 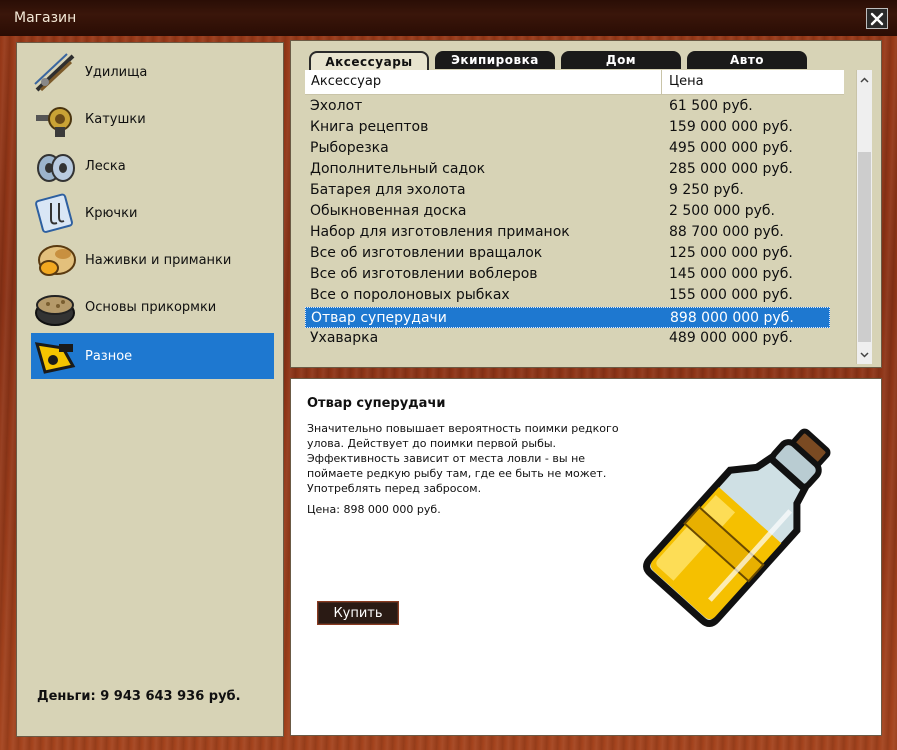 I want to click on item-price: 898 000 000 руб., so click(x=732, y=318).